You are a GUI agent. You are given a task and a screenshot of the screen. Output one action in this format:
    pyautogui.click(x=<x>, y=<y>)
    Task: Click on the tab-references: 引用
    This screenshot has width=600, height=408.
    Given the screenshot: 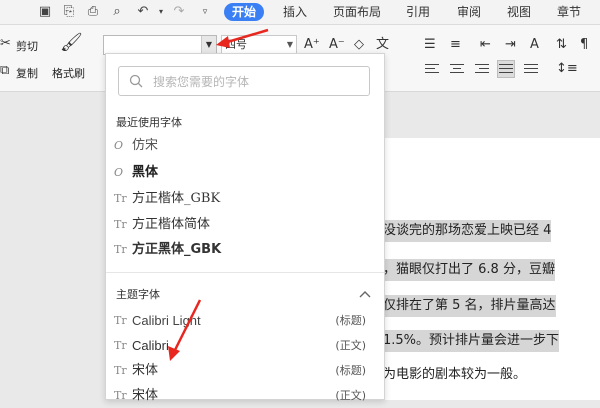 What is the action you would take?
    pyautogui.click(x=418, y=12)
    